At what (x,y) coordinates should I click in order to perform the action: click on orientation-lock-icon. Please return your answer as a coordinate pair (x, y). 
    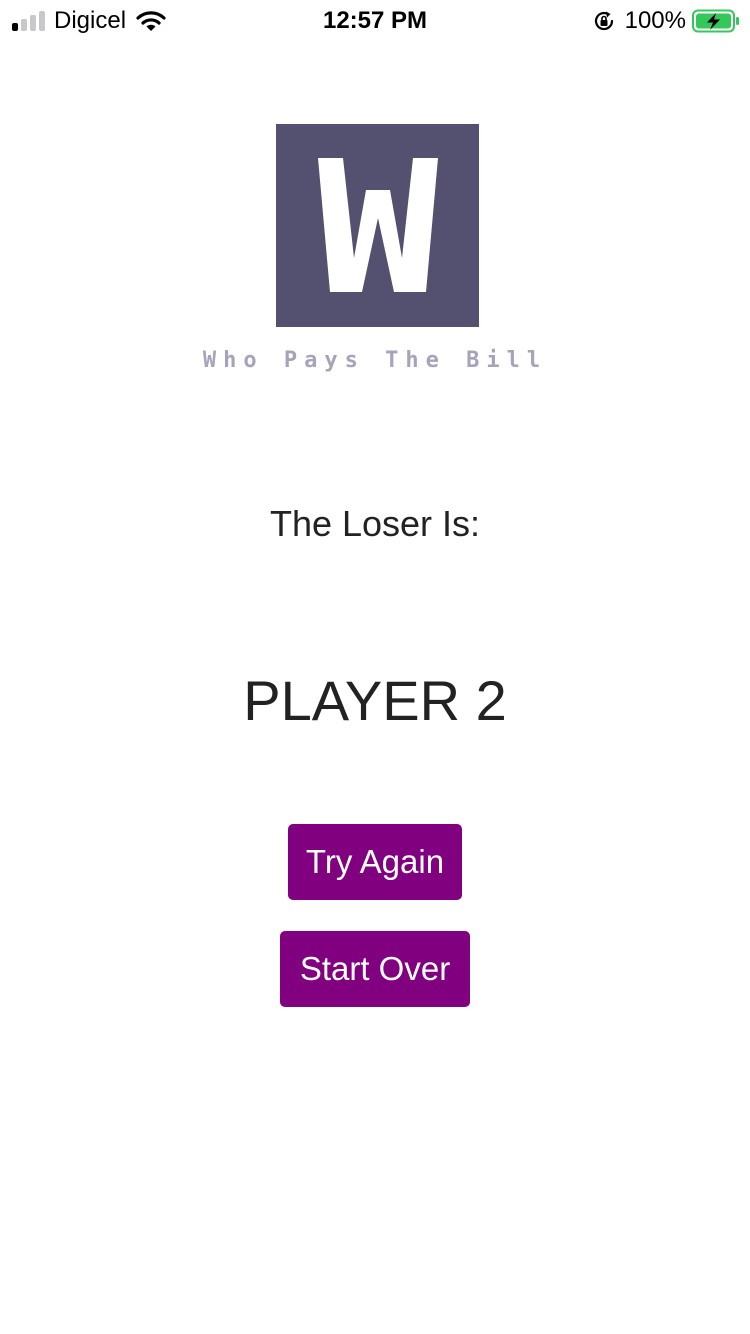
    Looking at the image, I should click on (603, 21).